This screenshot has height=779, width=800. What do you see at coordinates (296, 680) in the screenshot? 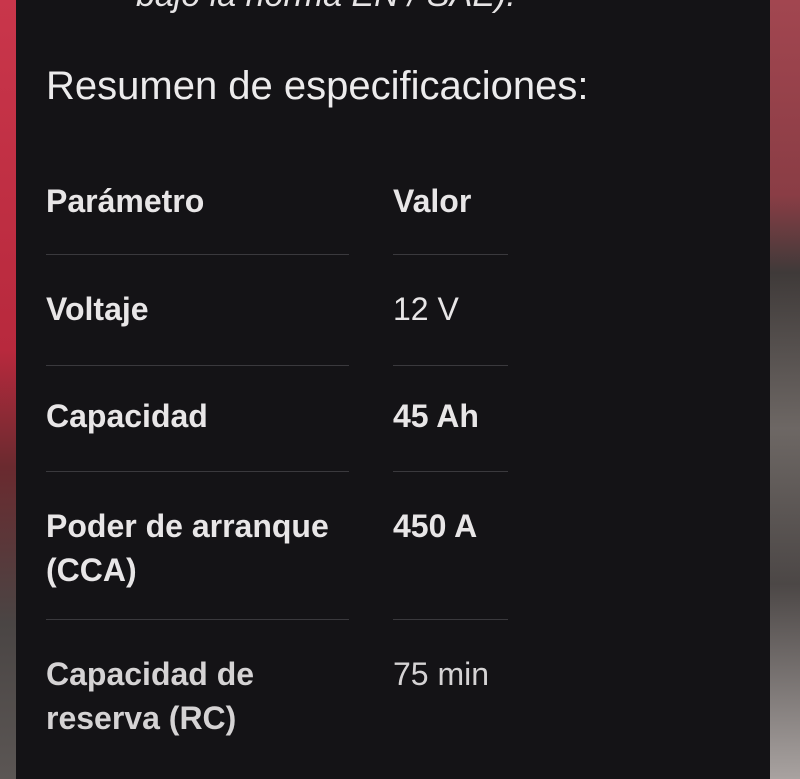
I see `table-row: Capacidad de reserva (RC) 75 min` at bounding box center [296, 680].